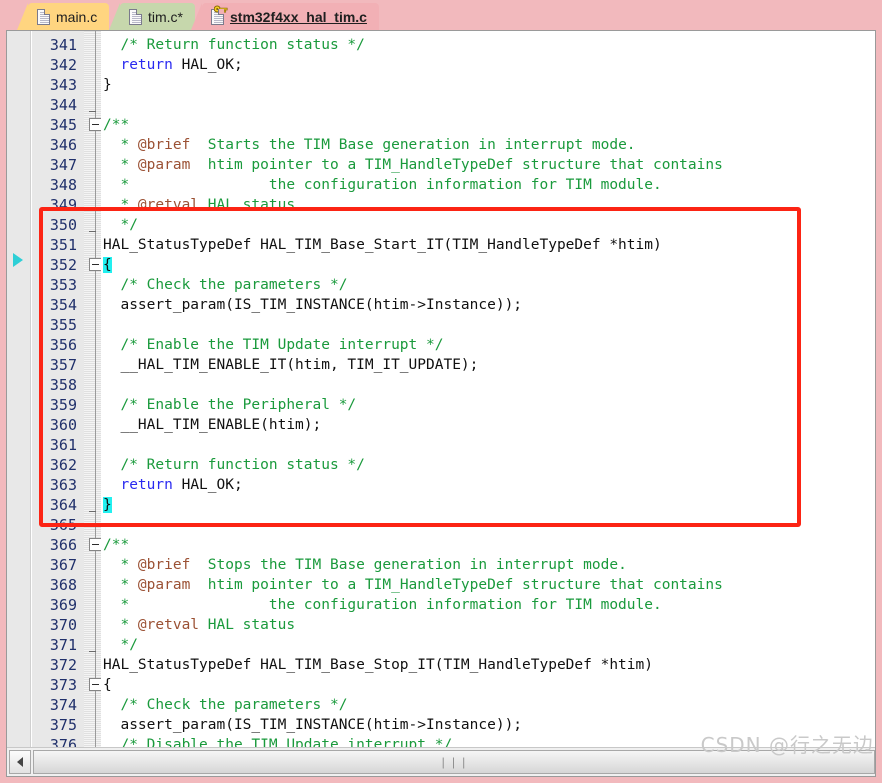 Image resolution: width=882 pixels, height=783 pixels. Describe the element at coordinates (488, 405) in the screenshot. I see `code-line: /* Enable the Peripheral */` at that location.